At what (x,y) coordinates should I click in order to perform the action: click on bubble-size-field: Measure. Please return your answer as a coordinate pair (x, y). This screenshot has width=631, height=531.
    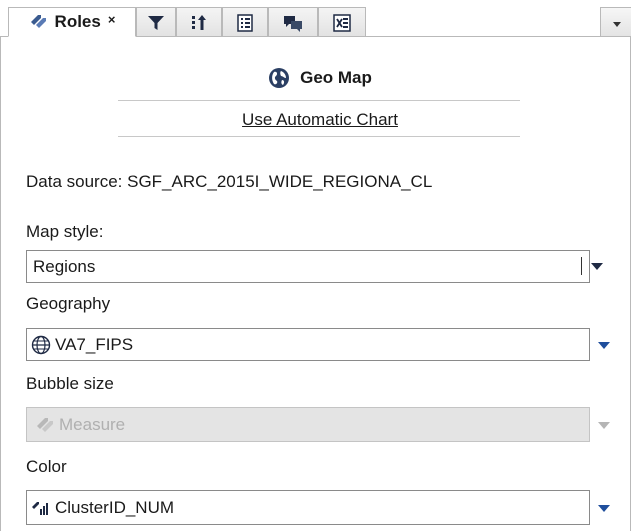
    Looking at the image, I should click on (308, 424).